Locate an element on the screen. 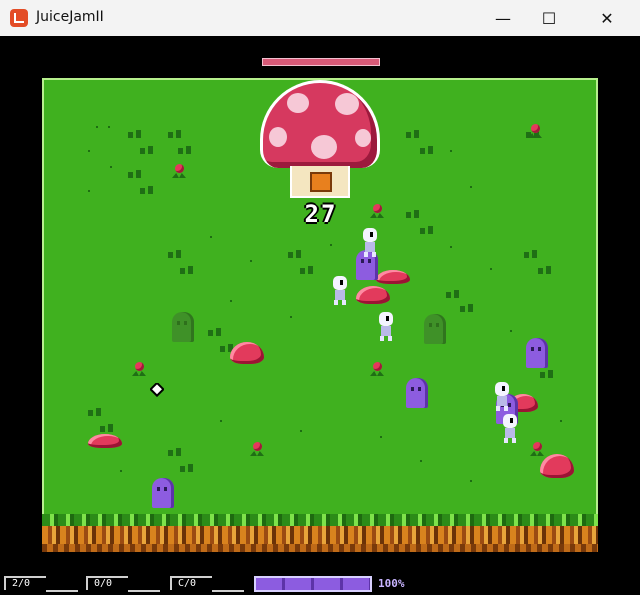 The height and width of the screenshot is (595, 640). maximize-icon: ☐ is located at coordinates (549, 18).